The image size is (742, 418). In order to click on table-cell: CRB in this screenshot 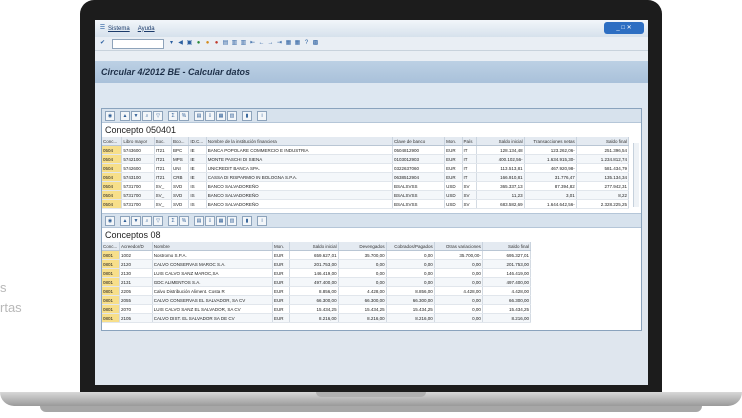, I will do `click(180, 177)`.